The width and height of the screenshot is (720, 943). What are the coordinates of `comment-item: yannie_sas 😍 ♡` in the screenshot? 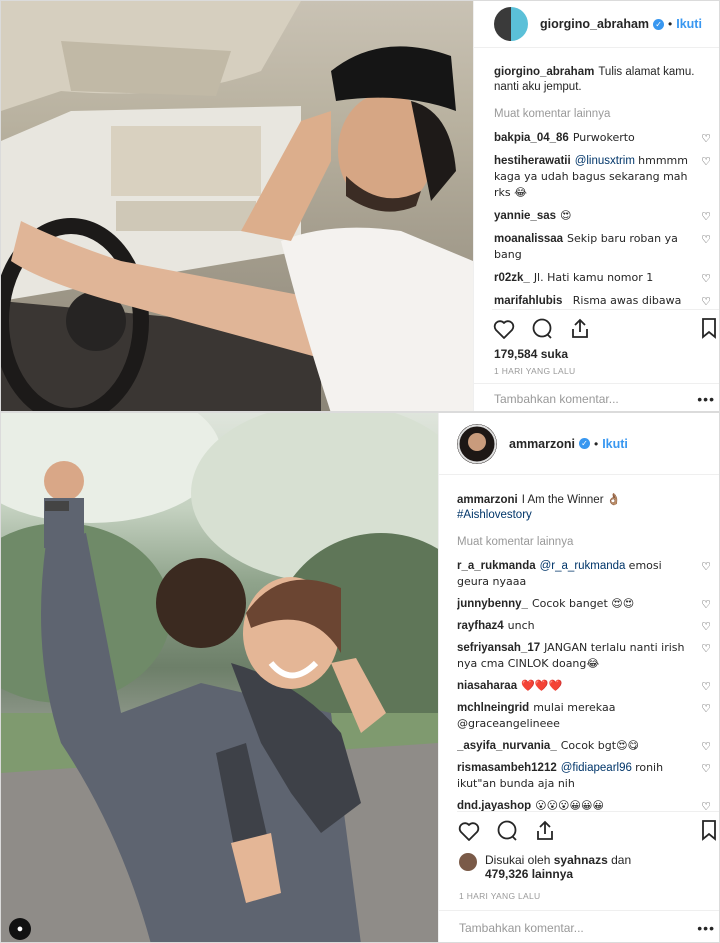 It's located at (604, 216).